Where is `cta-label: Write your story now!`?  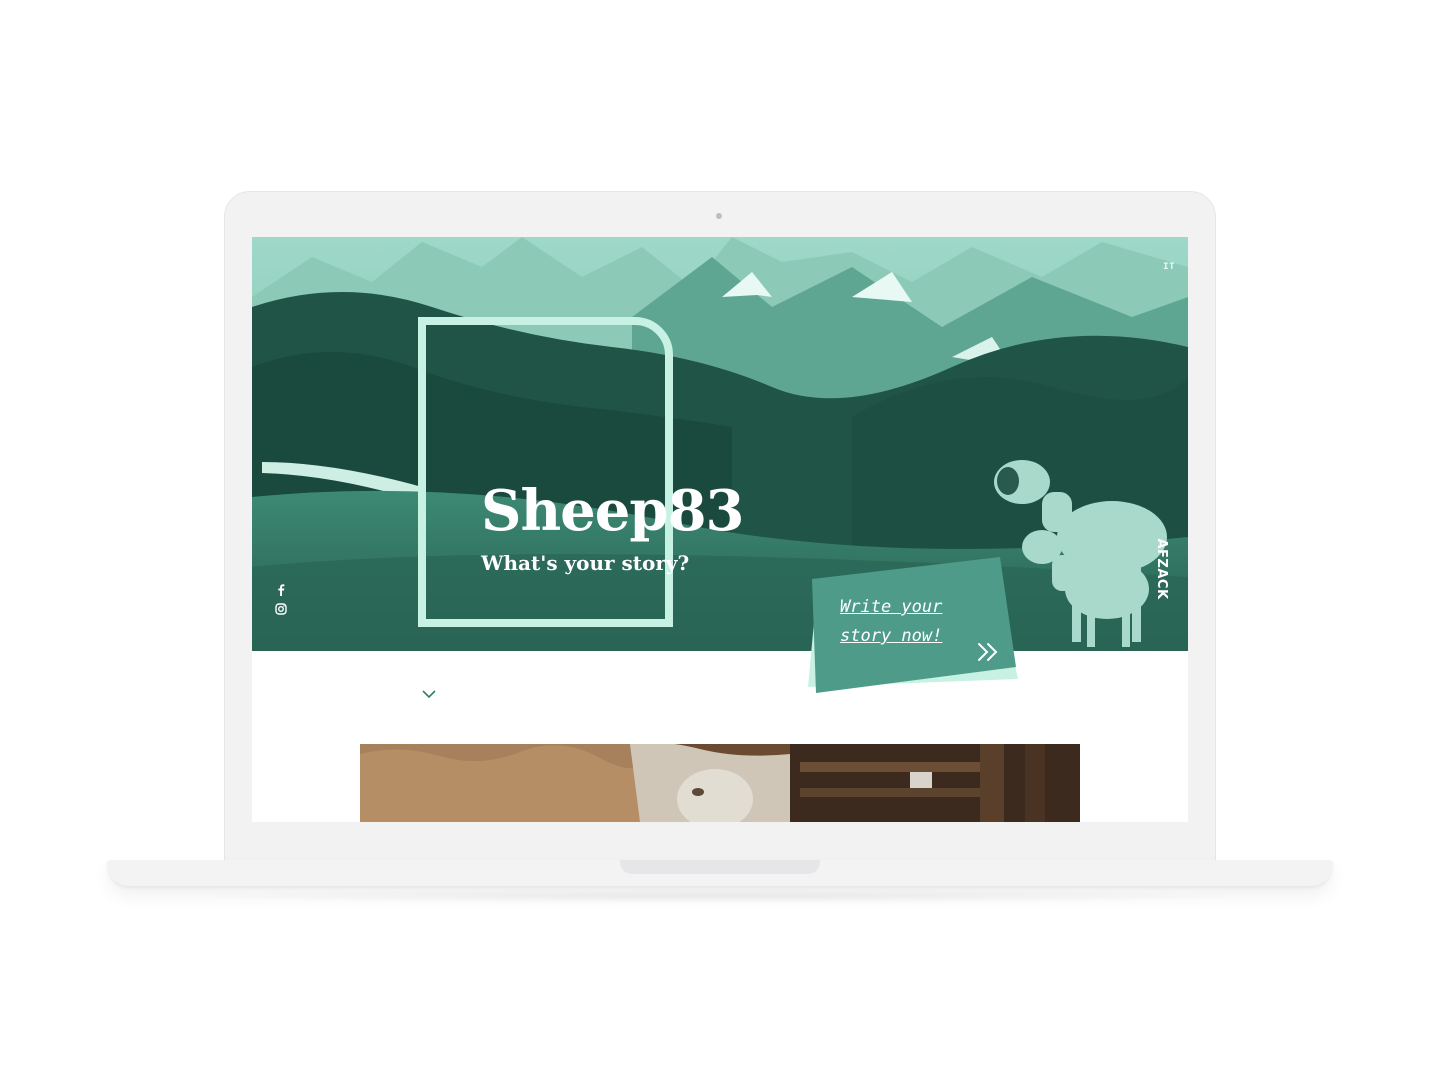
cta-label: Write your story now! is located at coordinates (891, 621).